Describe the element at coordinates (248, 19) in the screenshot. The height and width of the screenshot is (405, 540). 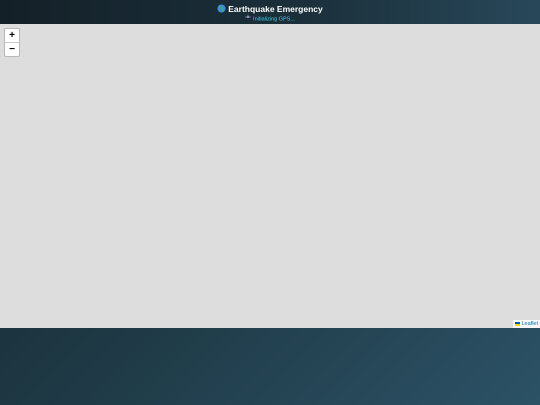
I see `satellite-icon` at that location.